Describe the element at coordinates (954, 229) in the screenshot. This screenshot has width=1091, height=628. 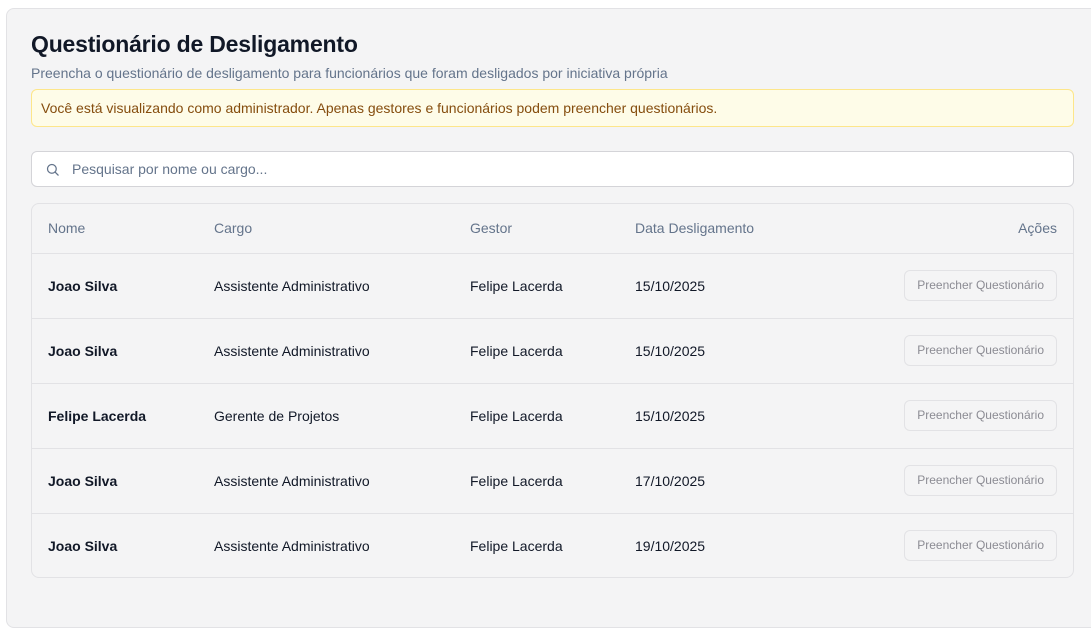
I see `column-header-acoes: Ações` at that location.